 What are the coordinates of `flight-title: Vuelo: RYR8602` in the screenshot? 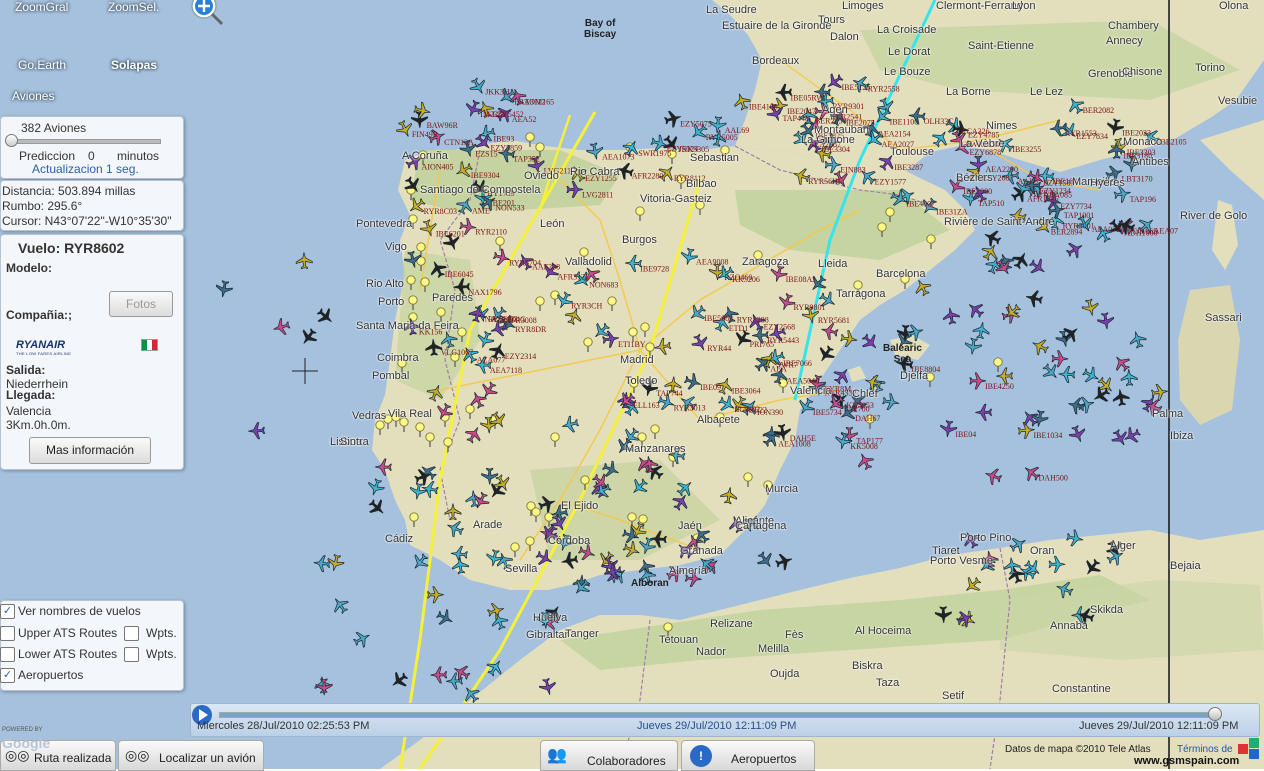 It's located at (71, 248).